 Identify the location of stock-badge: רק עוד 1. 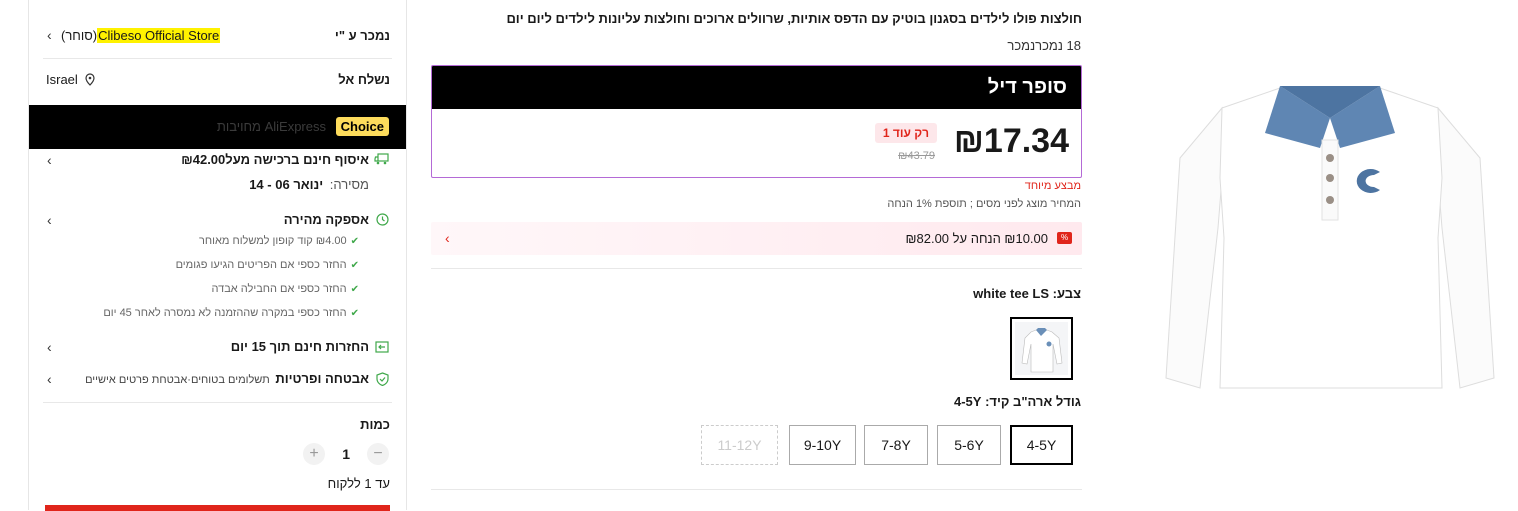
(905, 133).